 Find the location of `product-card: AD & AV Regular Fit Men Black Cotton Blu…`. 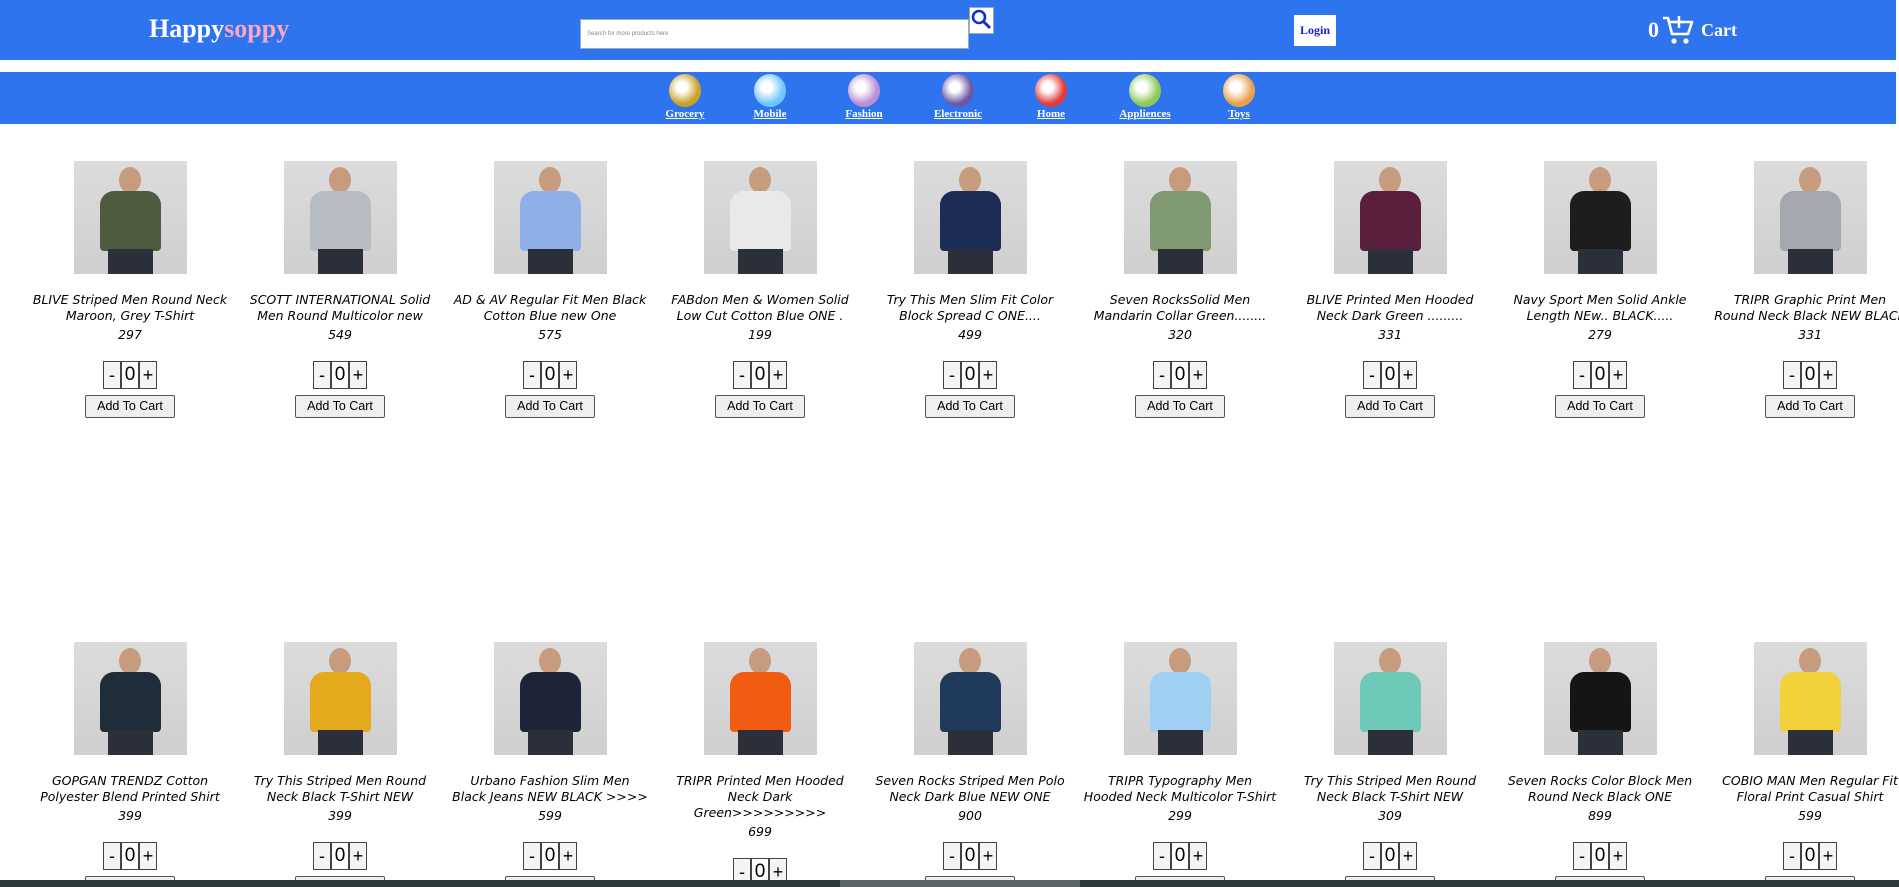

product-card: AD & AV Regular Fit Men Black Cotton Blu… is located at coordinates (550, 289).